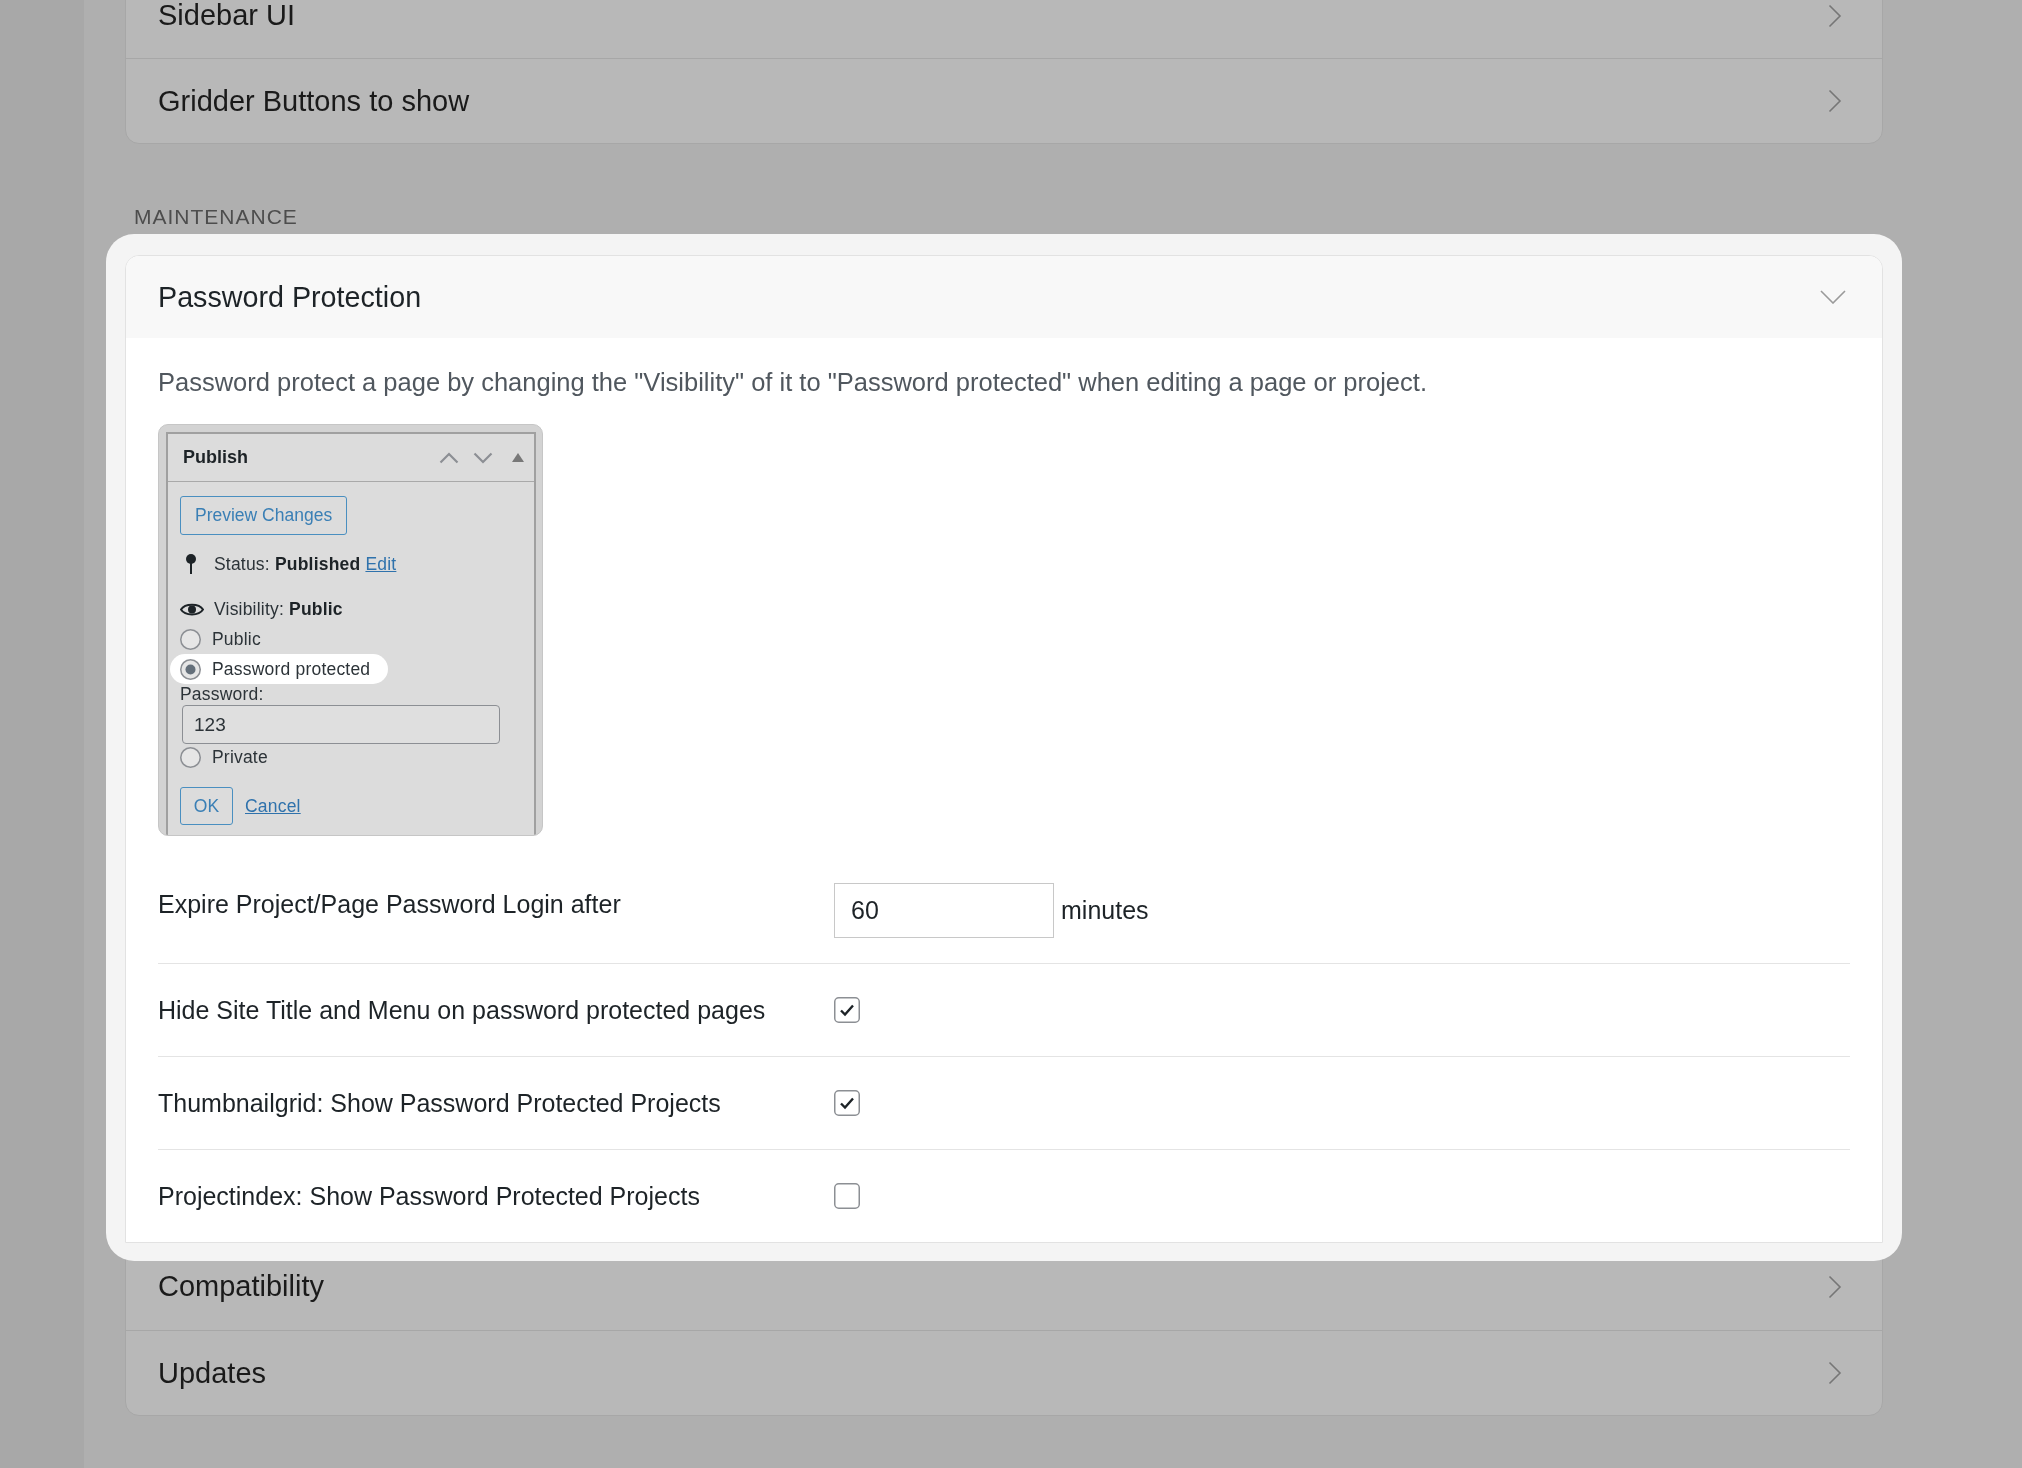 This screenshot has width=2022, height=1468. I want to click on cancel-link: Cancel, so click(273, 806).